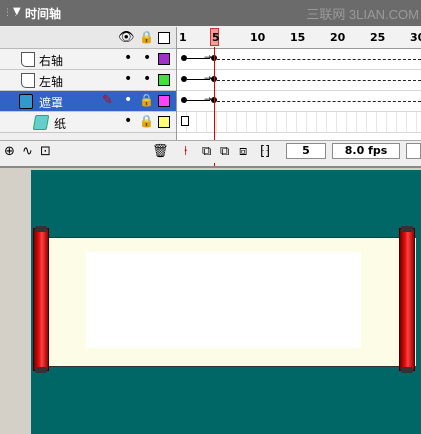  What do you see at coordinates (51, 82) in the screenshot?
I see `layer-name: 左轴` at bounding box center [51, 82].